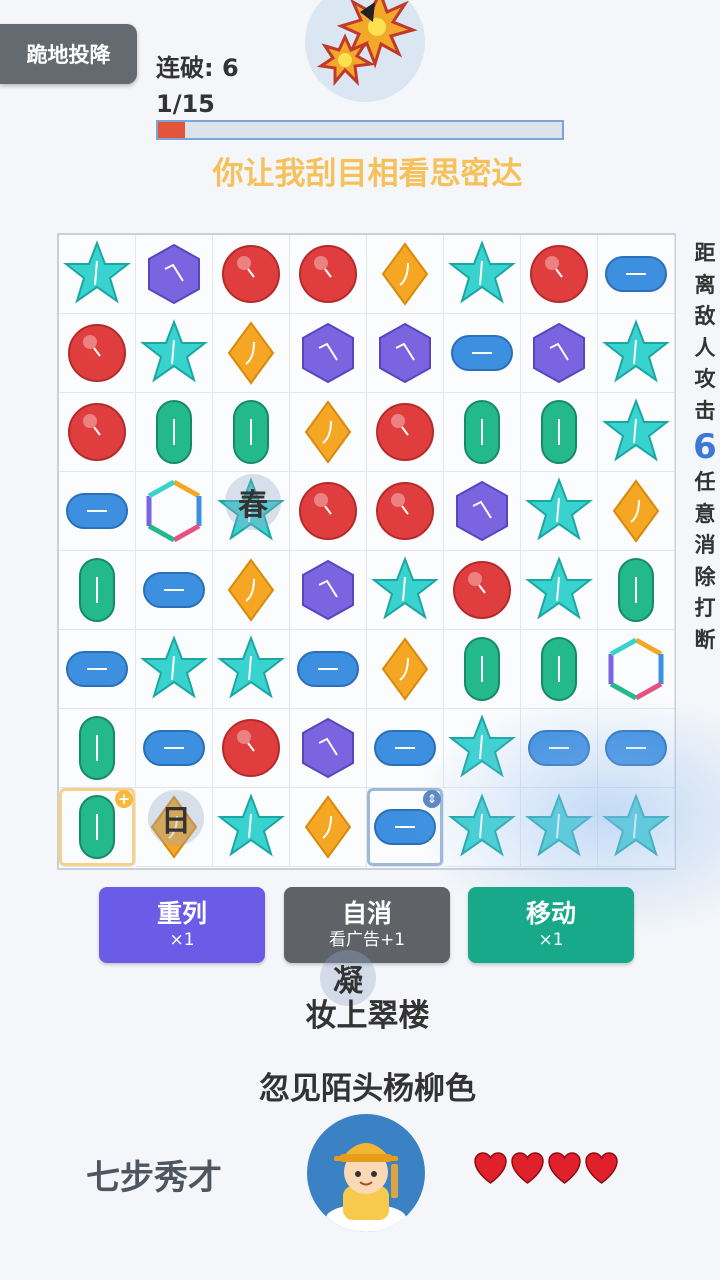 The height and width of the screenshot is (1280, 720). Describe the element at coordinates (366, 913) in the screenshot. I see `auto-clear-label: 自消` at that location.